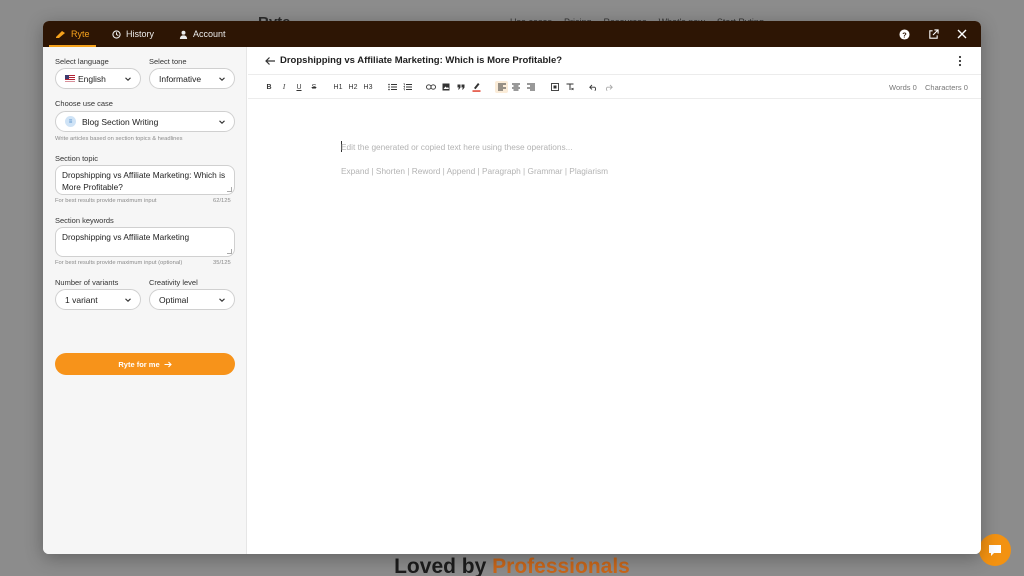  What do you see at coordinates (183, 34) in the screenshot?
I see `user-icon` at bounding box center [183, 34].